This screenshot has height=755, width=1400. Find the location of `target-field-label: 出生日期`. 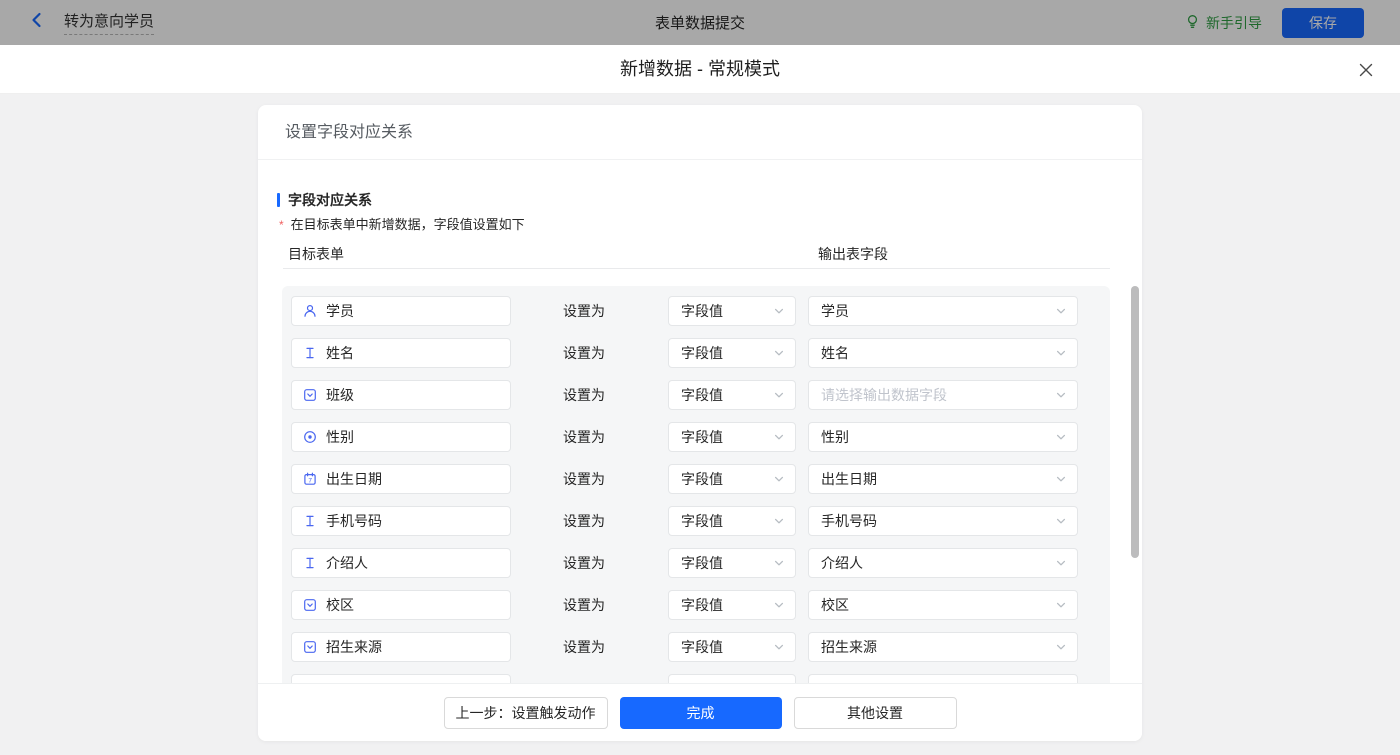

target-field-label: 出生日期 is located at coordinates (354, 479).